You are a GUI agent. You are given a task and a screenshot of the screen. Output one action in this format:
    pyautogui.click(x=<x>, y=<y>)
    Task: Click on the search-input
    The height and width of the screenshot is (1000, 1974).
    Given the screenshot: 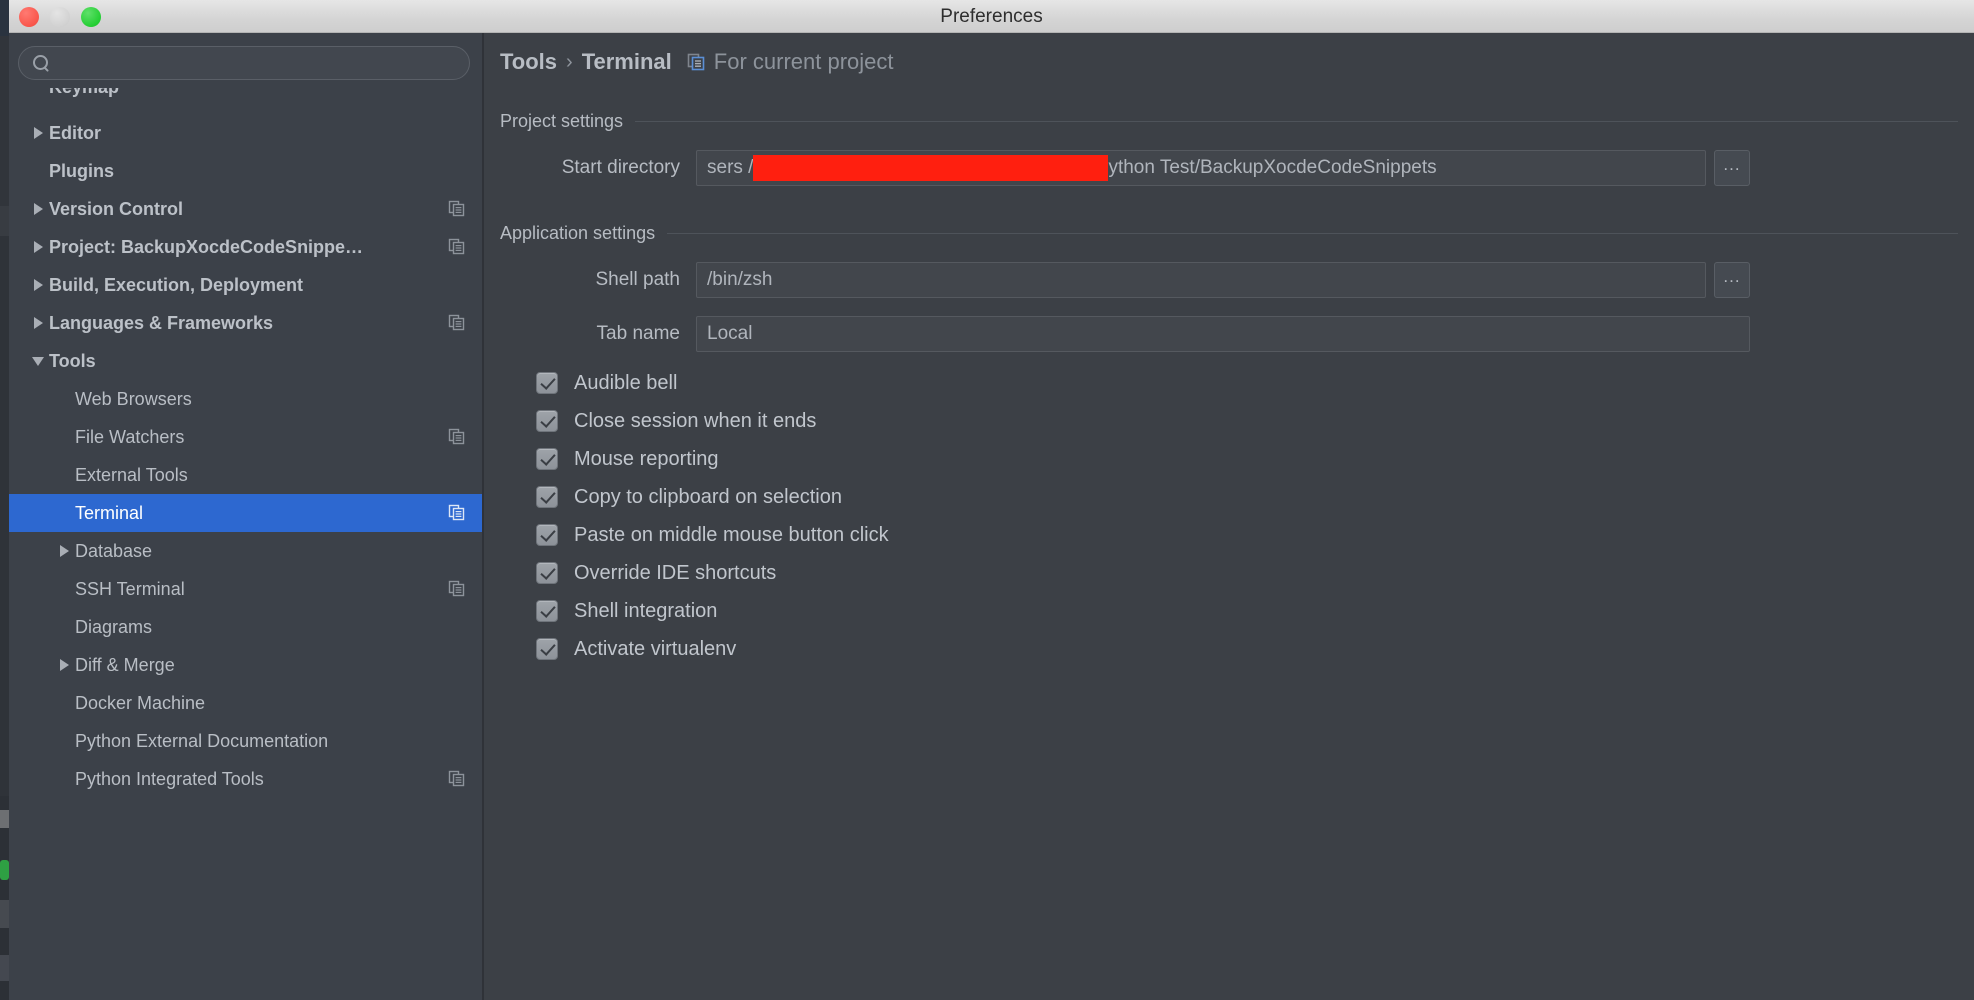 What is the action you would take?
    pyautogui.click(x=259, y=63)
    